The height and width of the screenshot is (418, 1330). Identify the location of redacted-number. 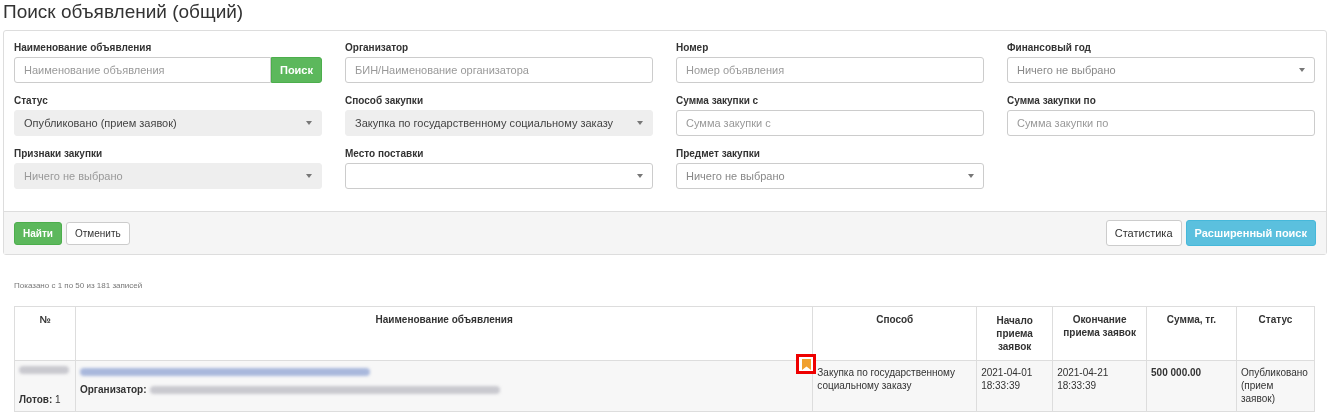
(44, 370).